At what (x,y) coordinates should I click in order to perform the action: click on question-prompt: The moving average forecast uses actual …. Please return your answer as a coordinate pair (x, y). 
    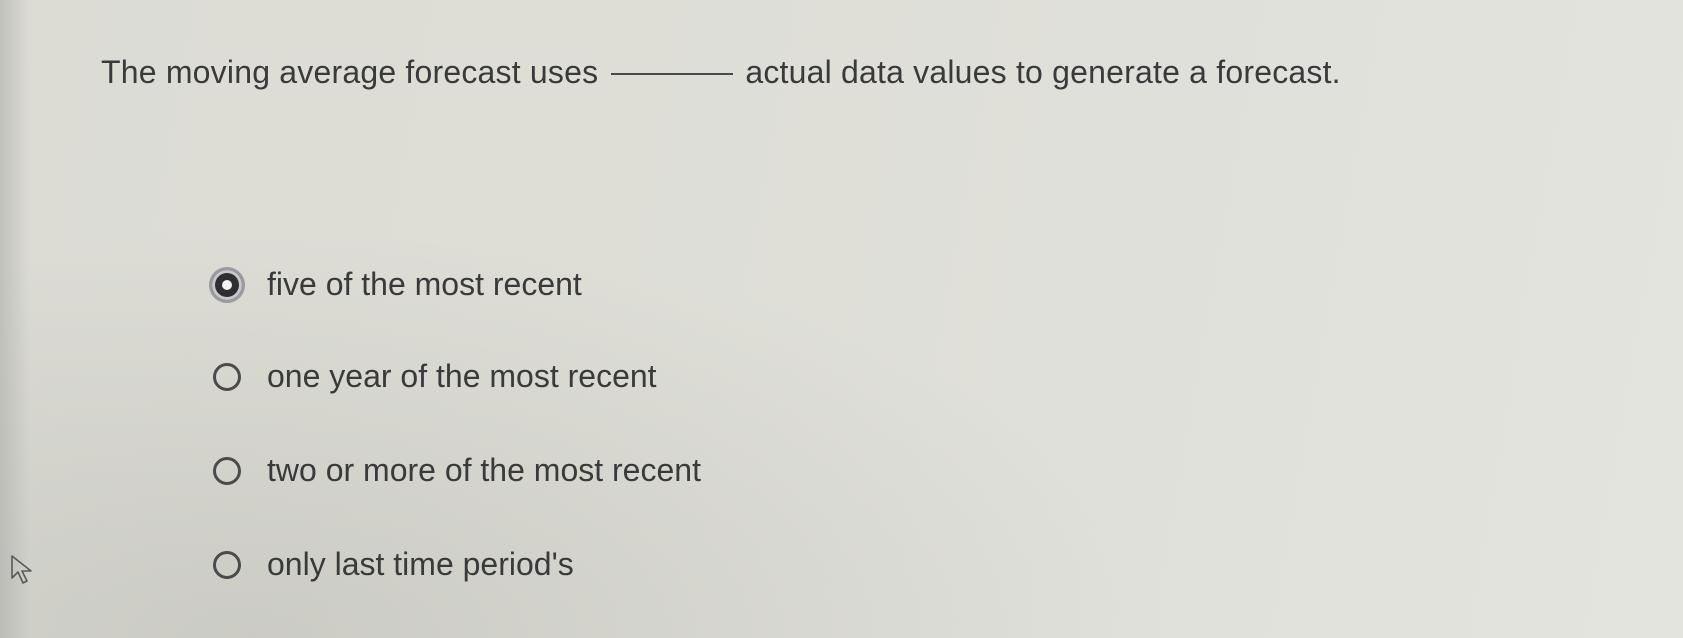
    Looking at the image, I should click on (721, 72).